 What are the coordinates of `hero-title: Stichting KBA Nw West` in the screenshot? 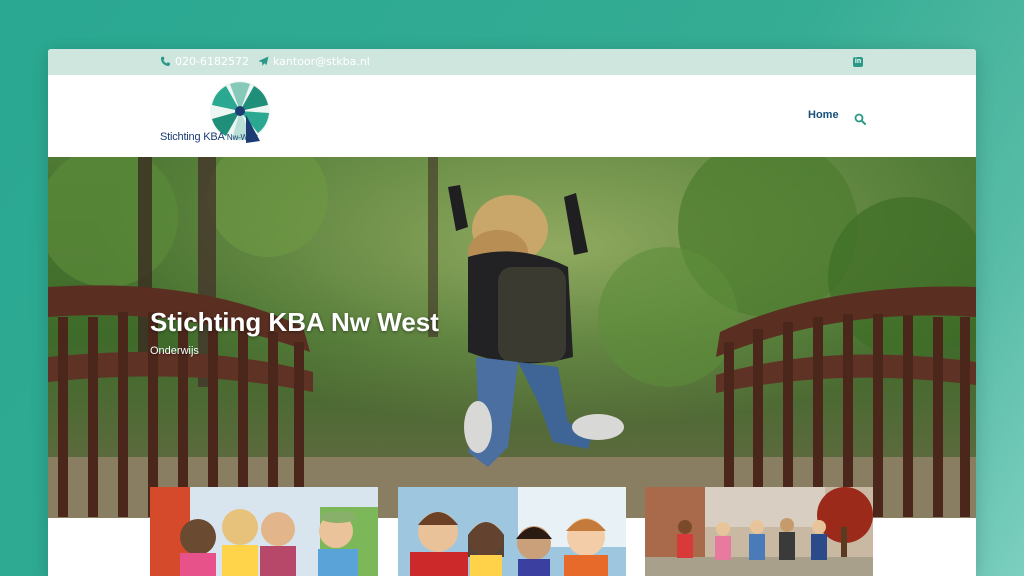 It's located at (294, 322).